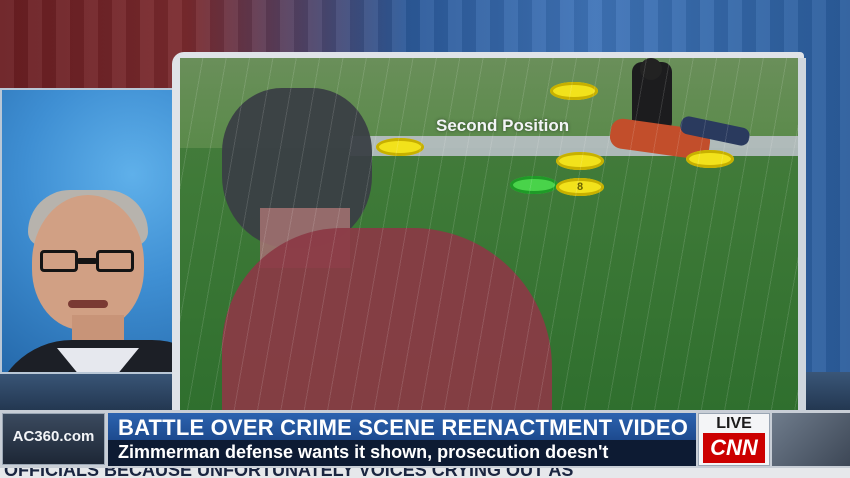 The height and width of the screenshot is (478, 850). Describe the element at coordinates (53, 436) in the screenshot. I see `show-tag: AC360.com` at that location.